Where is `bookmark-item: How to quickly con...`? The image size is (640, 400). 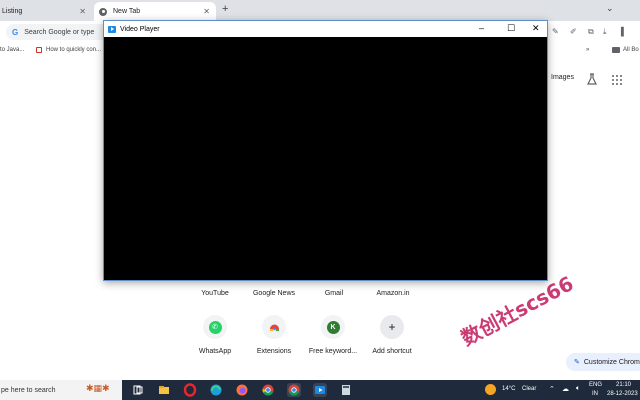 bookmark-item: How to quickly con... is located at coordinates (68, 50).